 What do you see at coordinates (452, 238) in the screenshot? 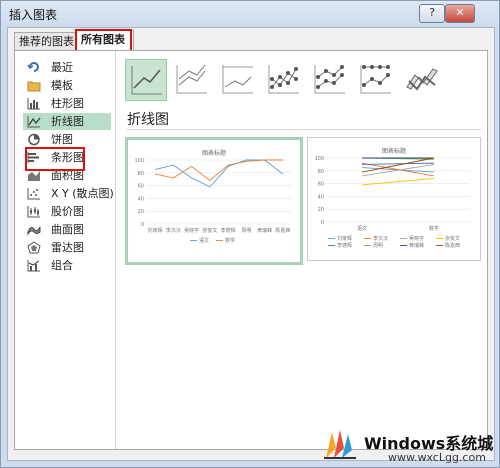
I see `legend-label: 张俊文` at bounding box center [452, 238].